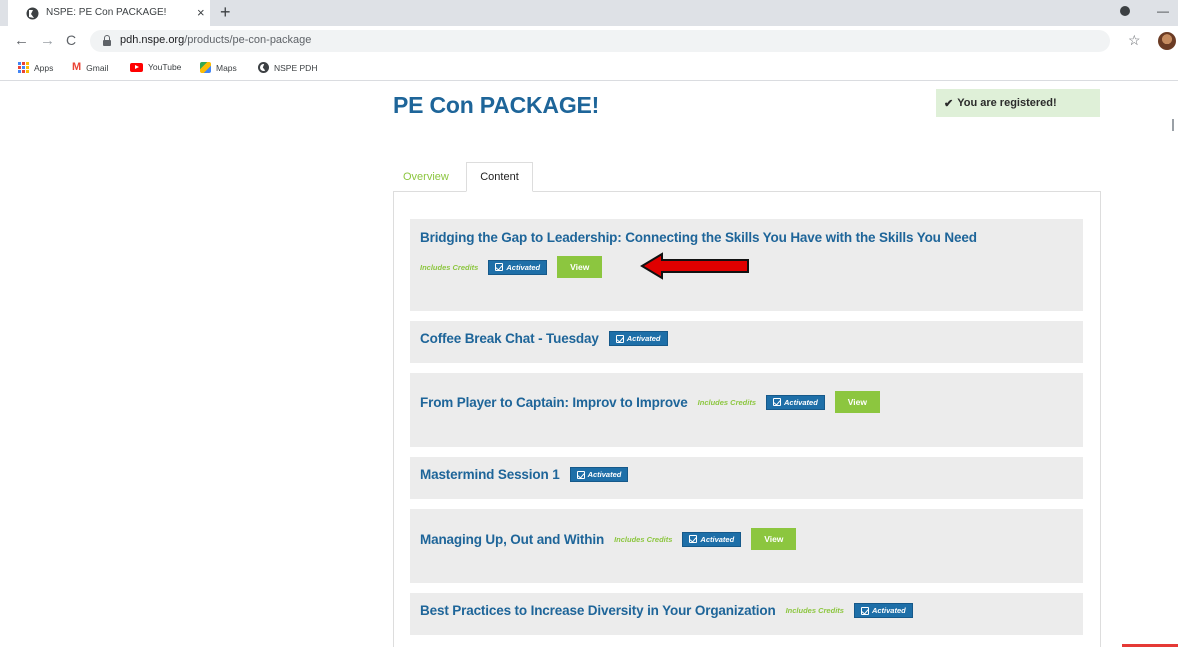  I want to click on browser-tab-strip: NSPE: PE Con PACKAGE! × + —, so click(589, 13).